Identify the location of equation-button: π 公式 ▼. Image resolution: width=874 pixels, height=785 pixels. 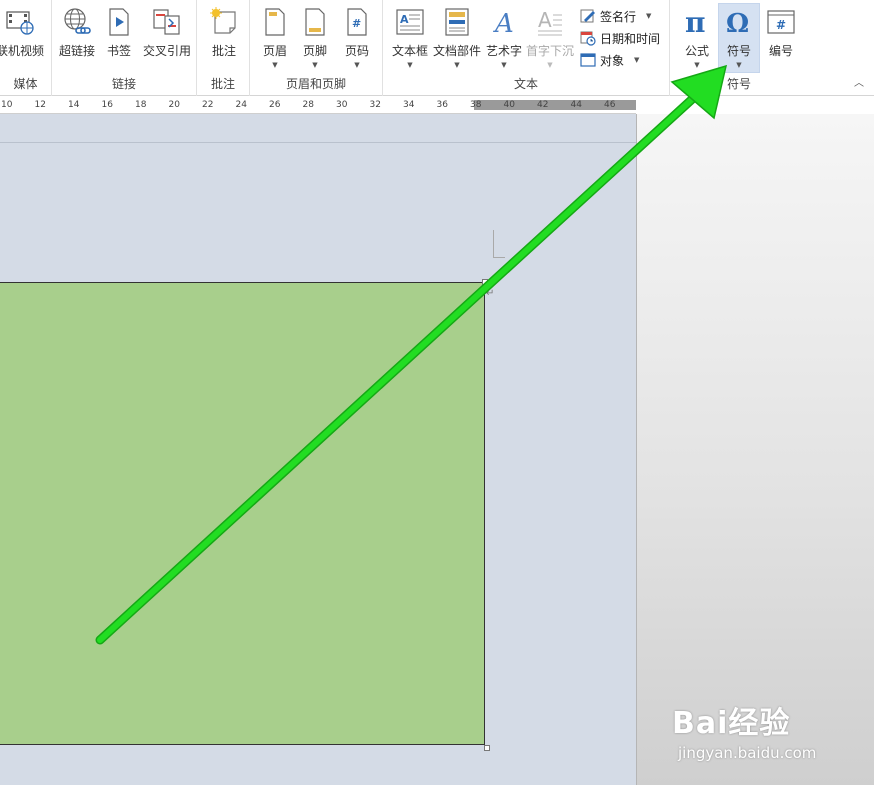
(697, 37).